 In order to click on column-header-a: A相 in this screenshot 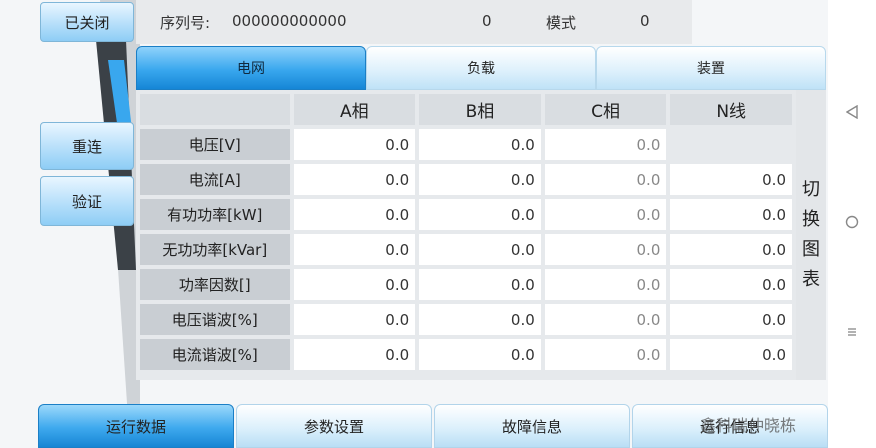, I will do `click(354, 109)`.